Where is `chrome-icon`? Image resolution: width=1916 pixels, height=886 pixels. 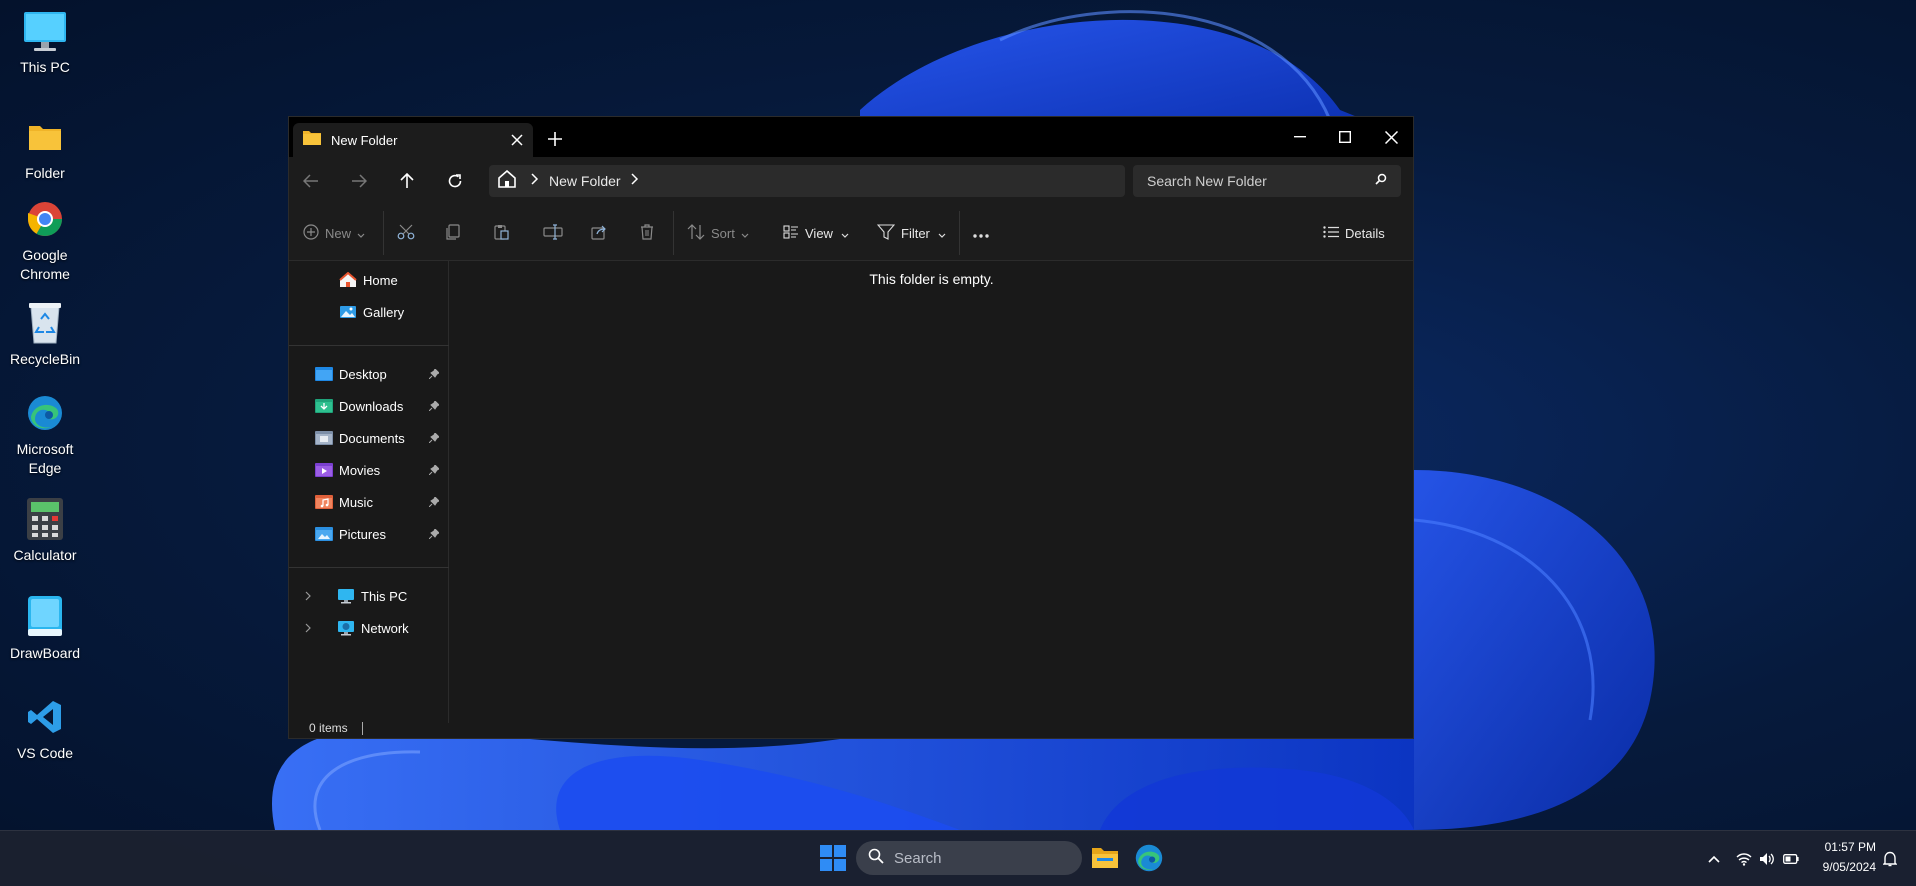
chrome-icon is located at coordinates (45, 219).